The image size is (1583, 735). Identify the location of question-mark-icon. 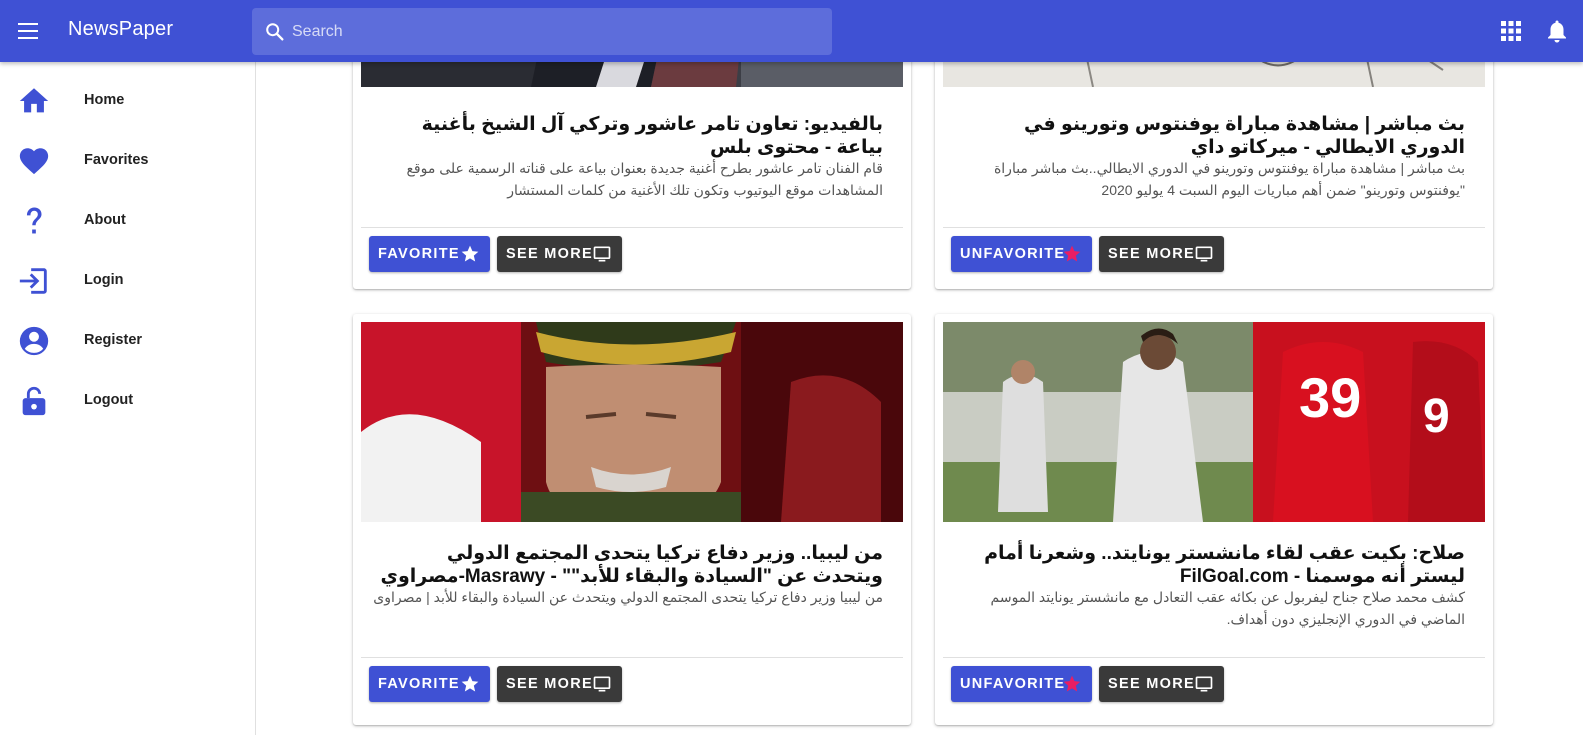
(34, 220).